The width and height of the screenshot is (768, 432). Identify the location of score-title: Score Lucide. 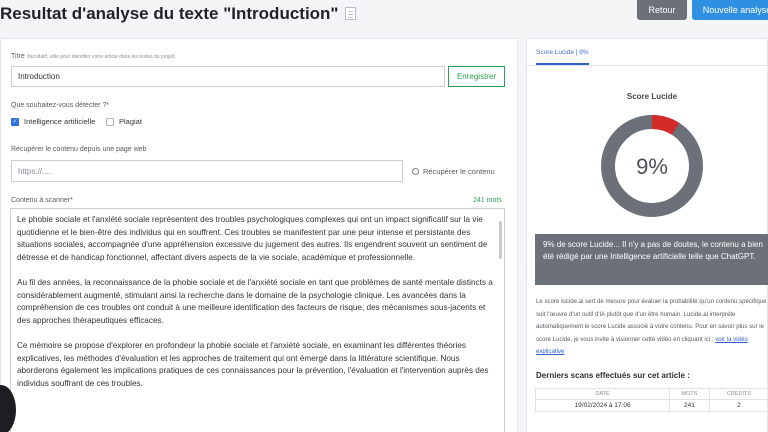
(652, 96).